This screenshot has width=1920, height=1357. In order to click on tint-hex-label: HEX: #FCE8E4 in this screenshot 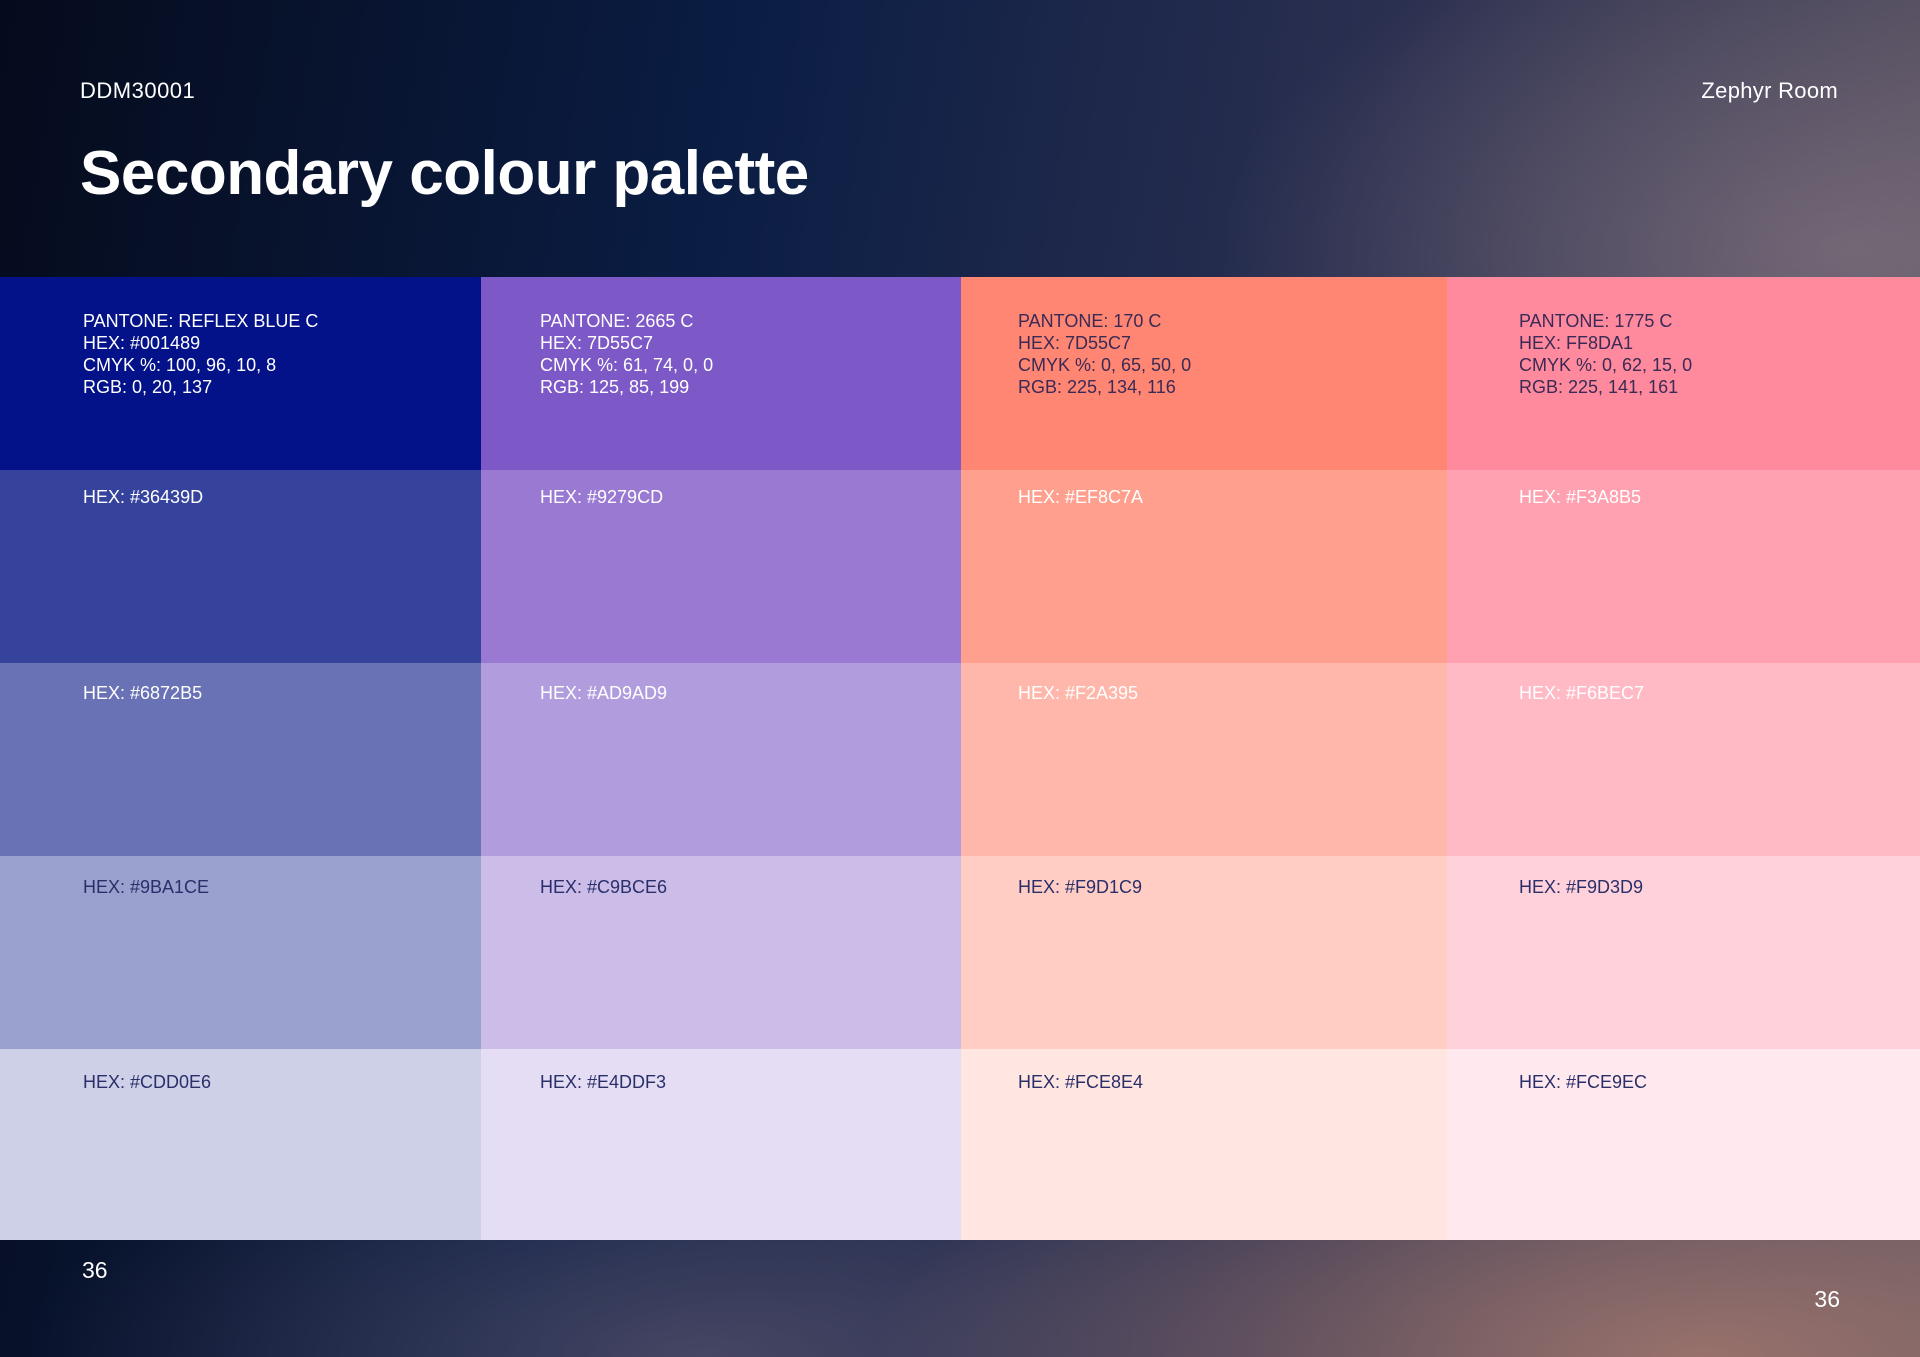, I will do `click(1081, 1082)`.